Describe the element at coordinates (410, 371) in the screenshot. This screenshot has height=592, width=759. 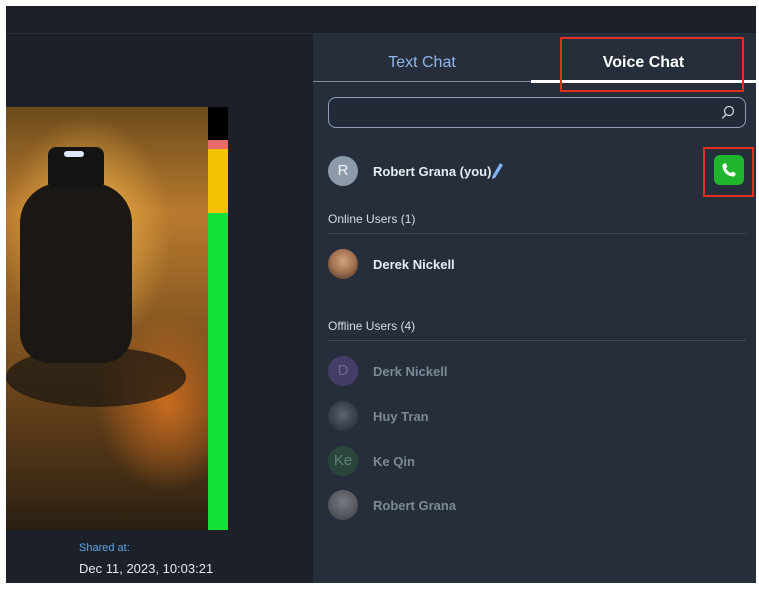
I see `user-name: Derk Nickell` at that location.